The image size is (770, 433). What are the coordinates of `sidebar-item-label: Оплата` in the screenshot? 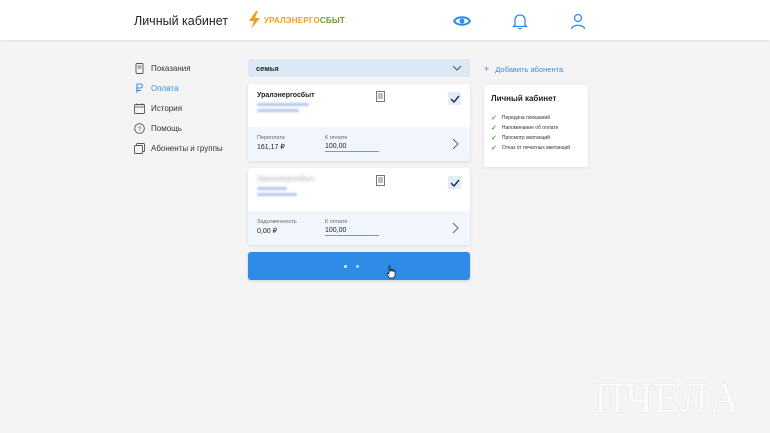 It's located at (165, 88).